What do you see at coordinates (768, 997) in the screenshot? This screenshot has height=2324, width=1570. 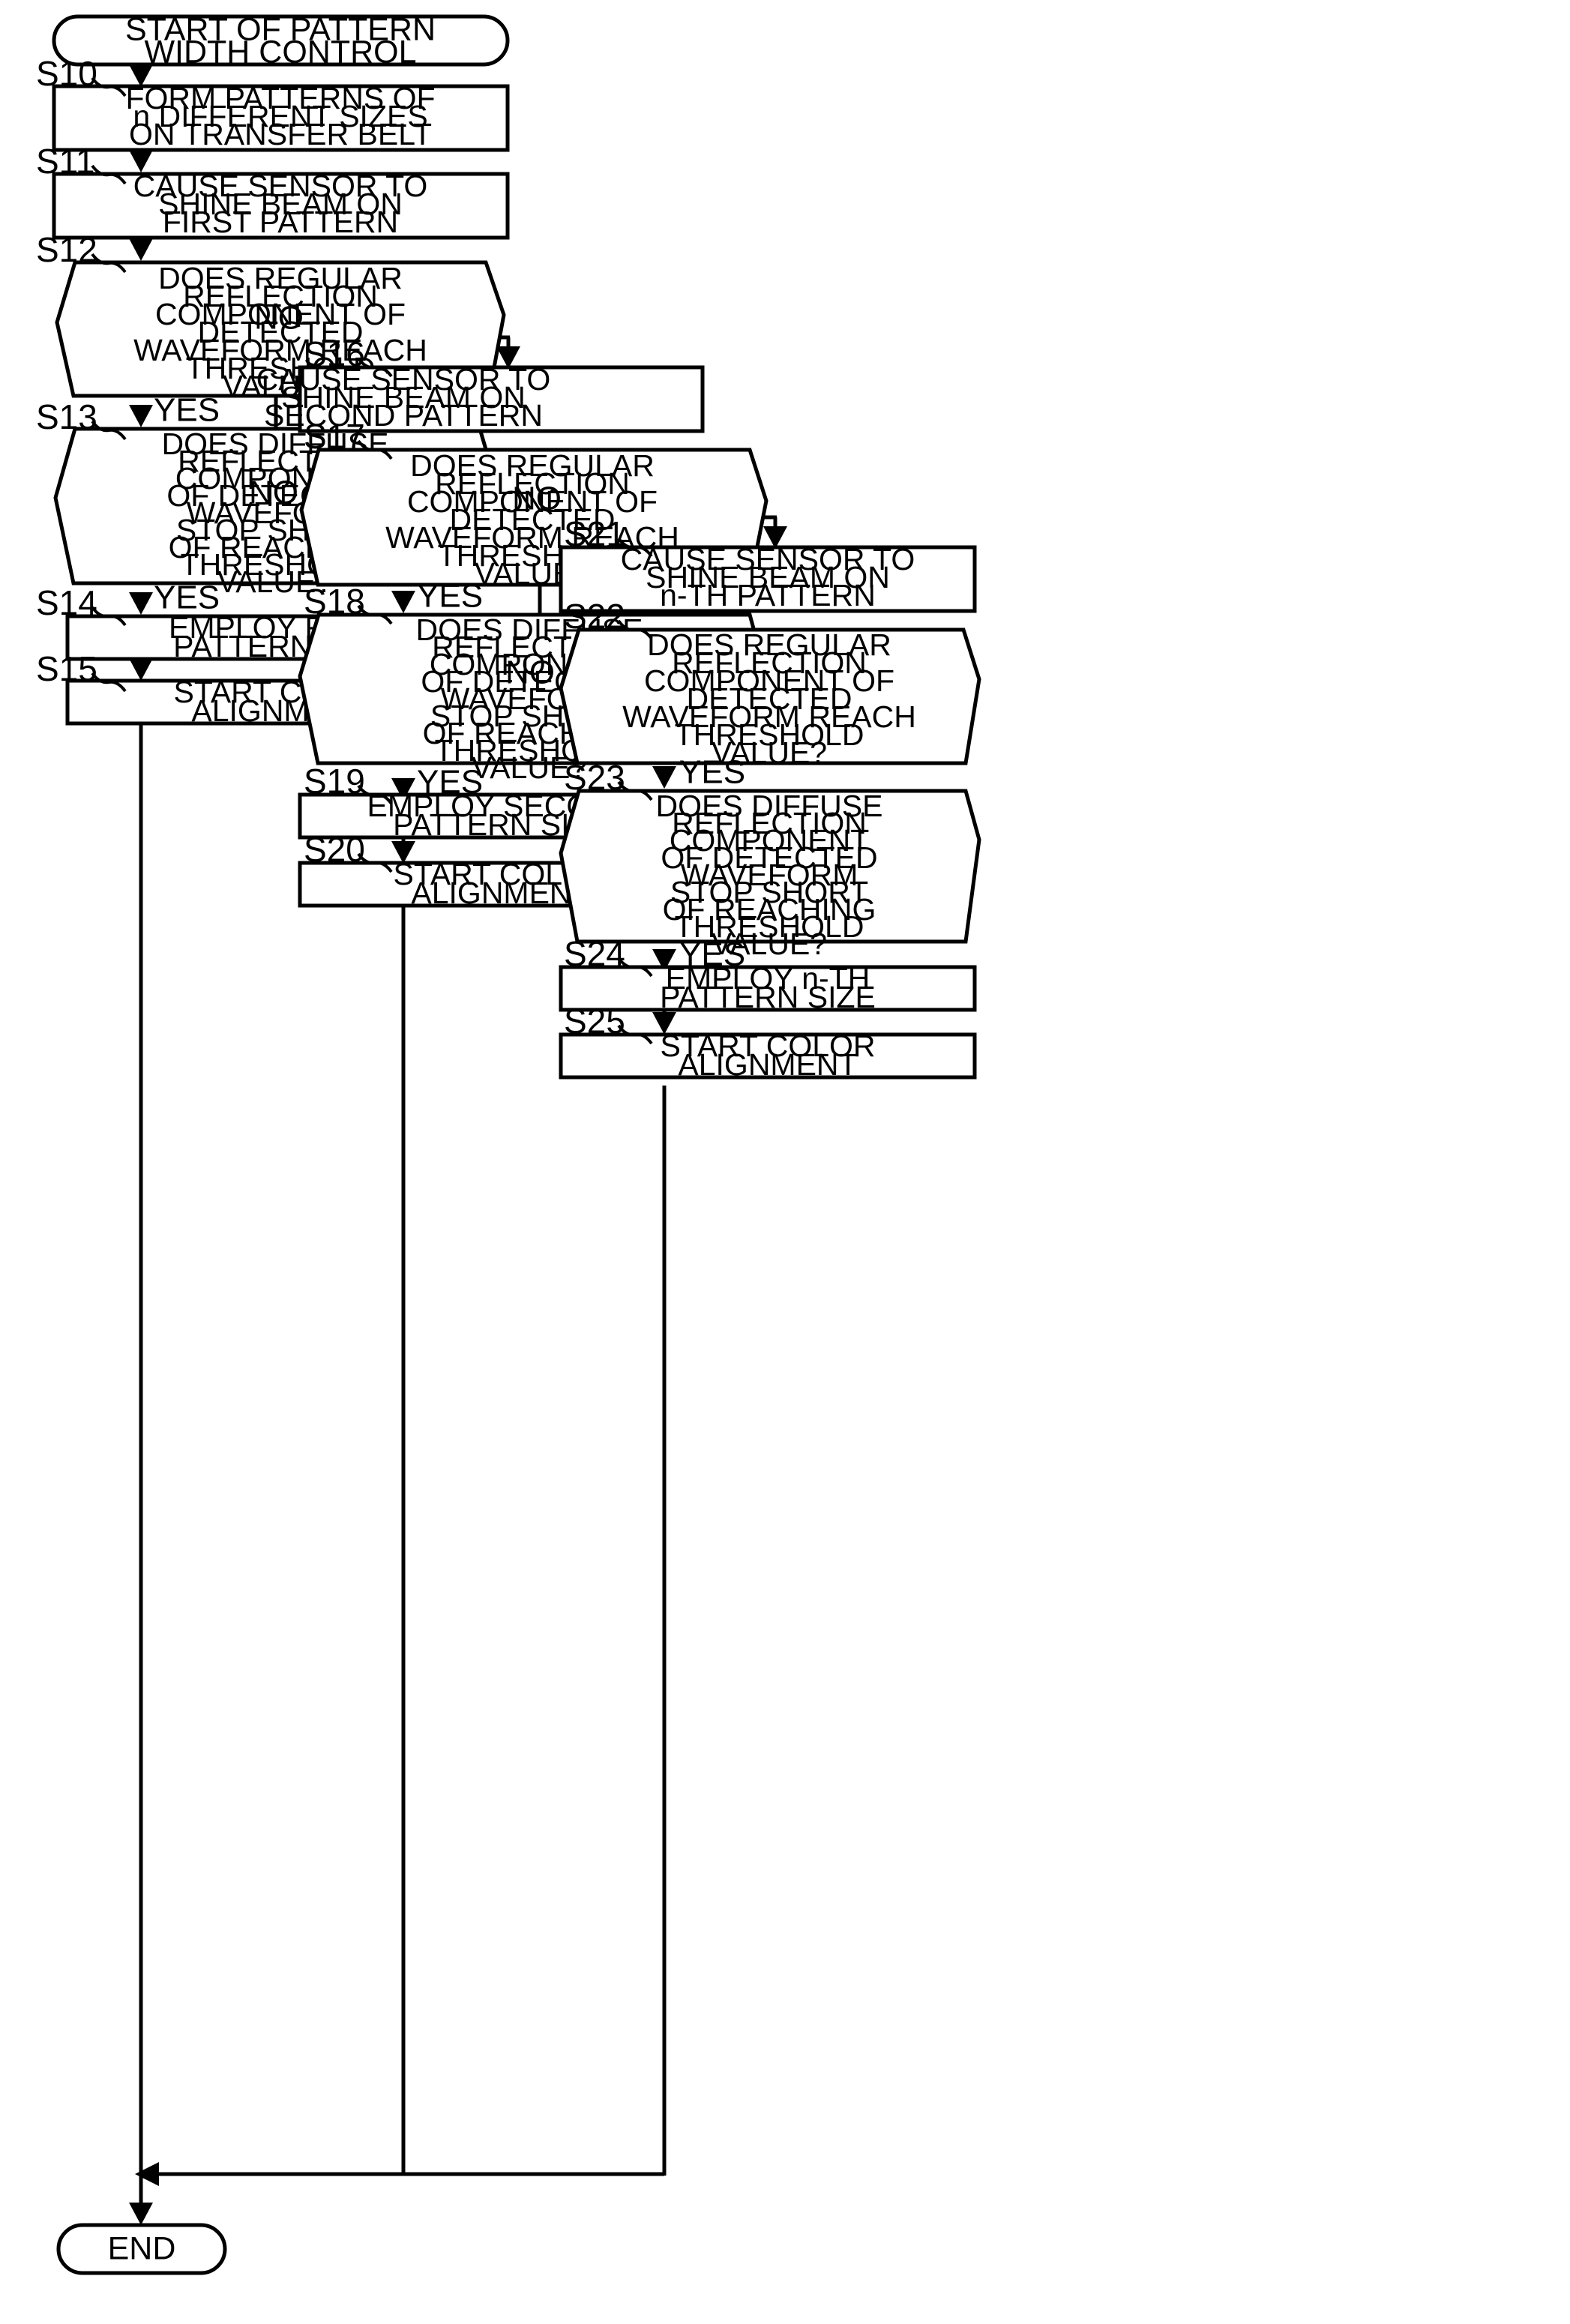 I see `s24-line-2: PATTERN SIZE` at bounding box center [768, 997].